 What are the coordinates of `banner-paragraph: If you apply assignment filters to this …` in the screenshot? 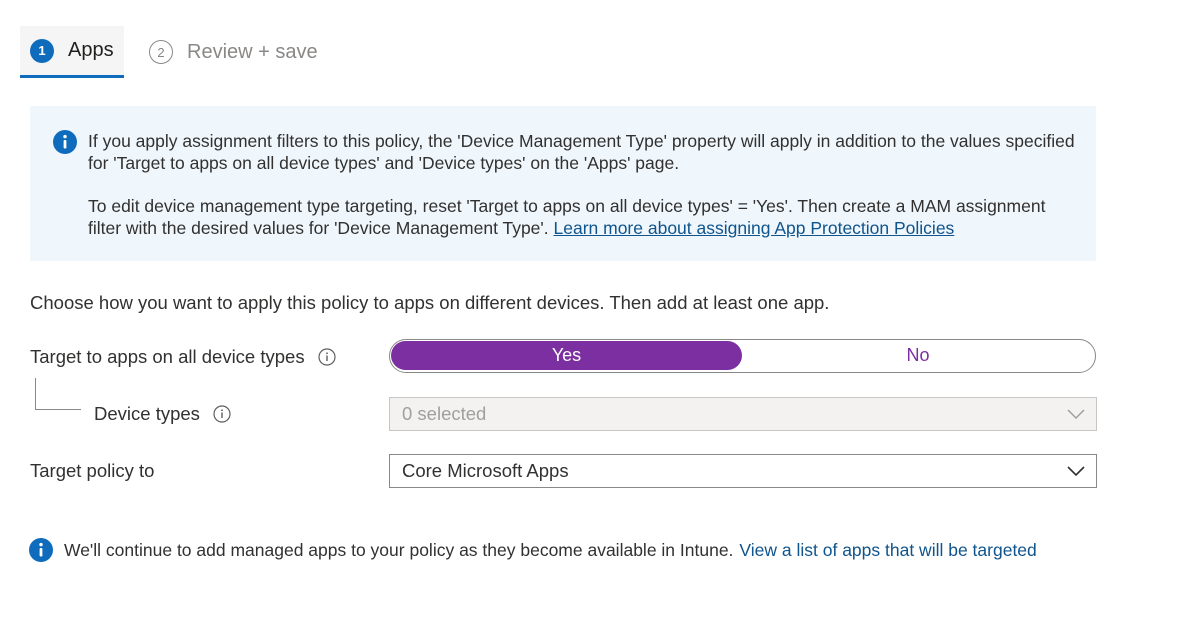 It's located at (581, 152).